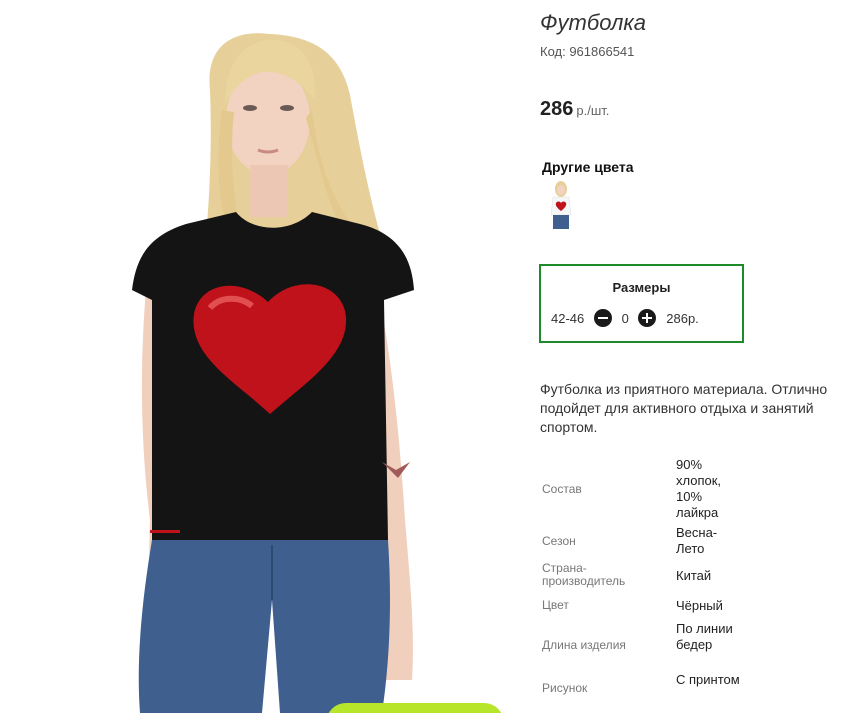  I want to click on increase-quantity-button, so click(647, 318).